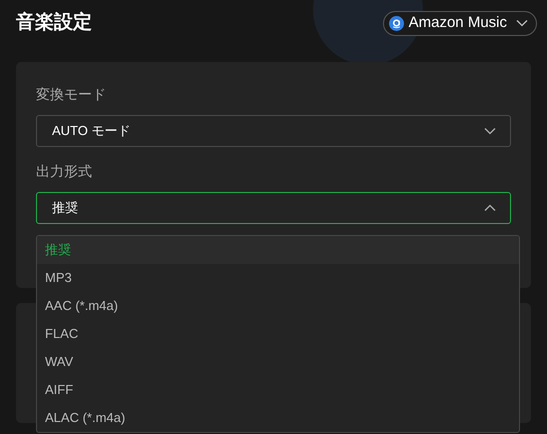  What do you see at coordinates (278, 334) in the screenshot?
I see `dropdown-option: FLAC` at bounding box center [278, 334].